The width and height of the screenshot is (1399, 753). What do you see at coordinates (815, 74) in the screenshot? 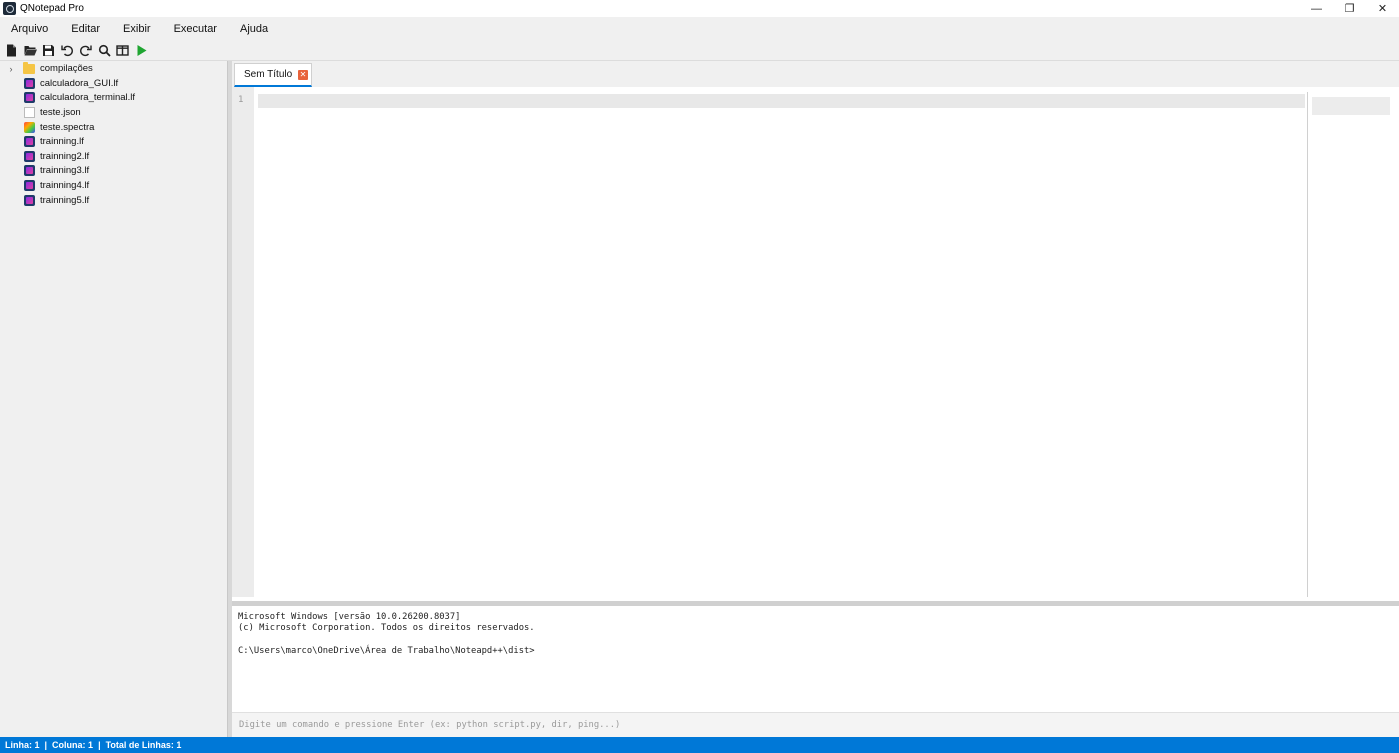
I see `tab-bar: Sem Título ✕` at bounding box center [815, 74].